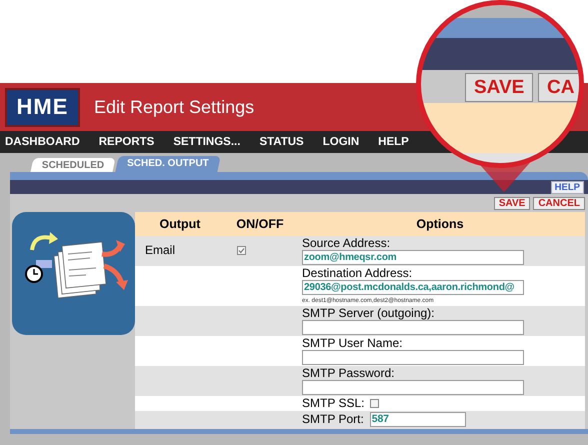 This screenshot has width=588, height=445. Describe the element at coordinates (126, 142) in the screenshot. I see `nav-link: REPORTS` at that location.